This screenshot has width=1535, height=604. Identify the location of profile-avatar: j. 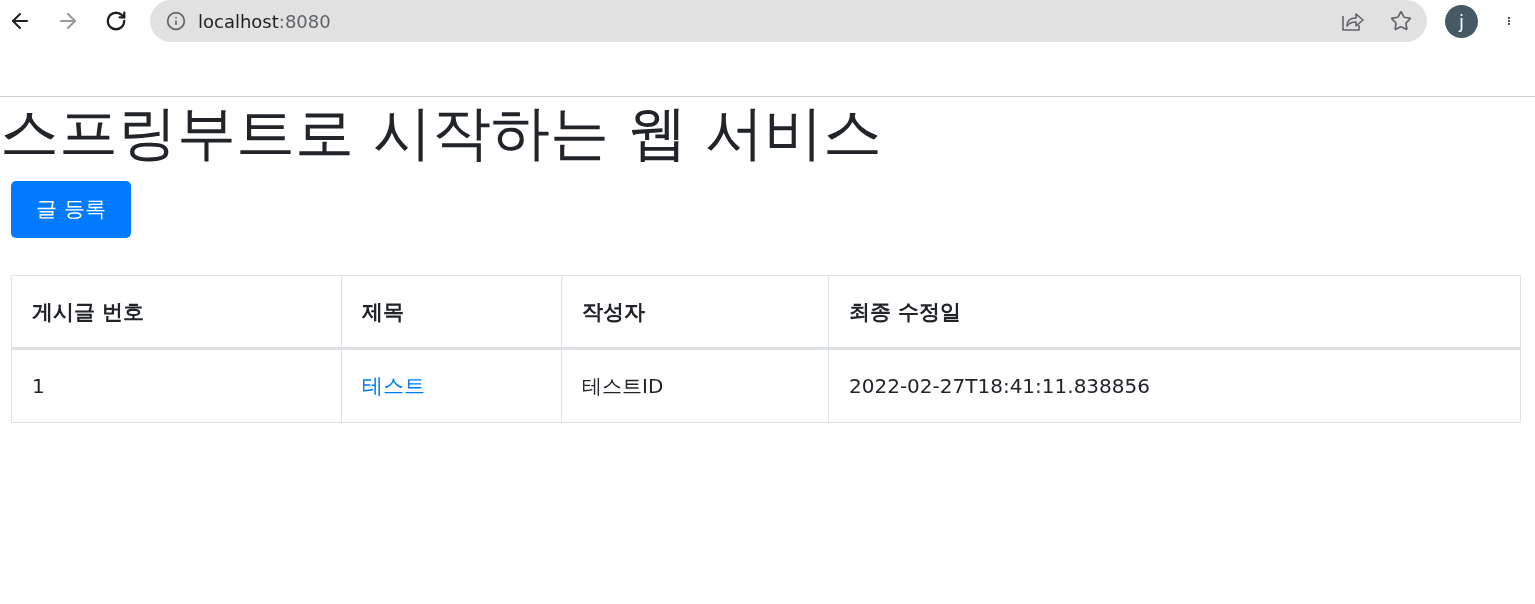
(1461, 21).